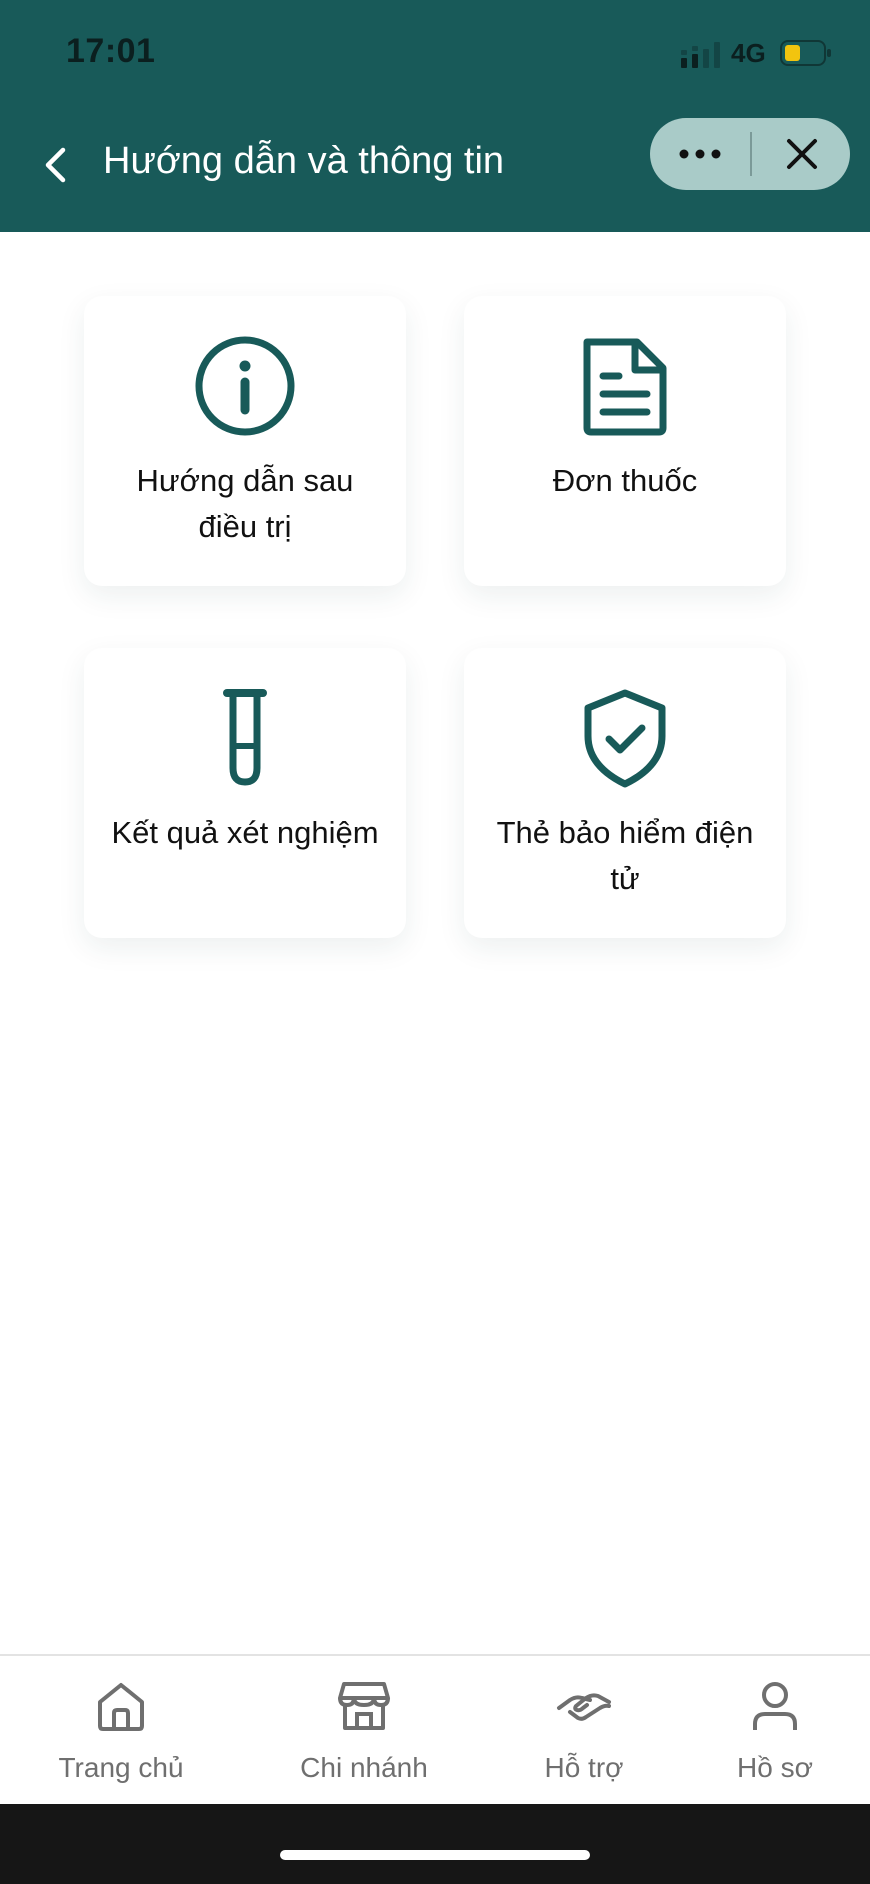  Describe the element at coordinates (245, 832) in the screenshot. I see `card-label: Kết quả xét nghiệm` at that location.